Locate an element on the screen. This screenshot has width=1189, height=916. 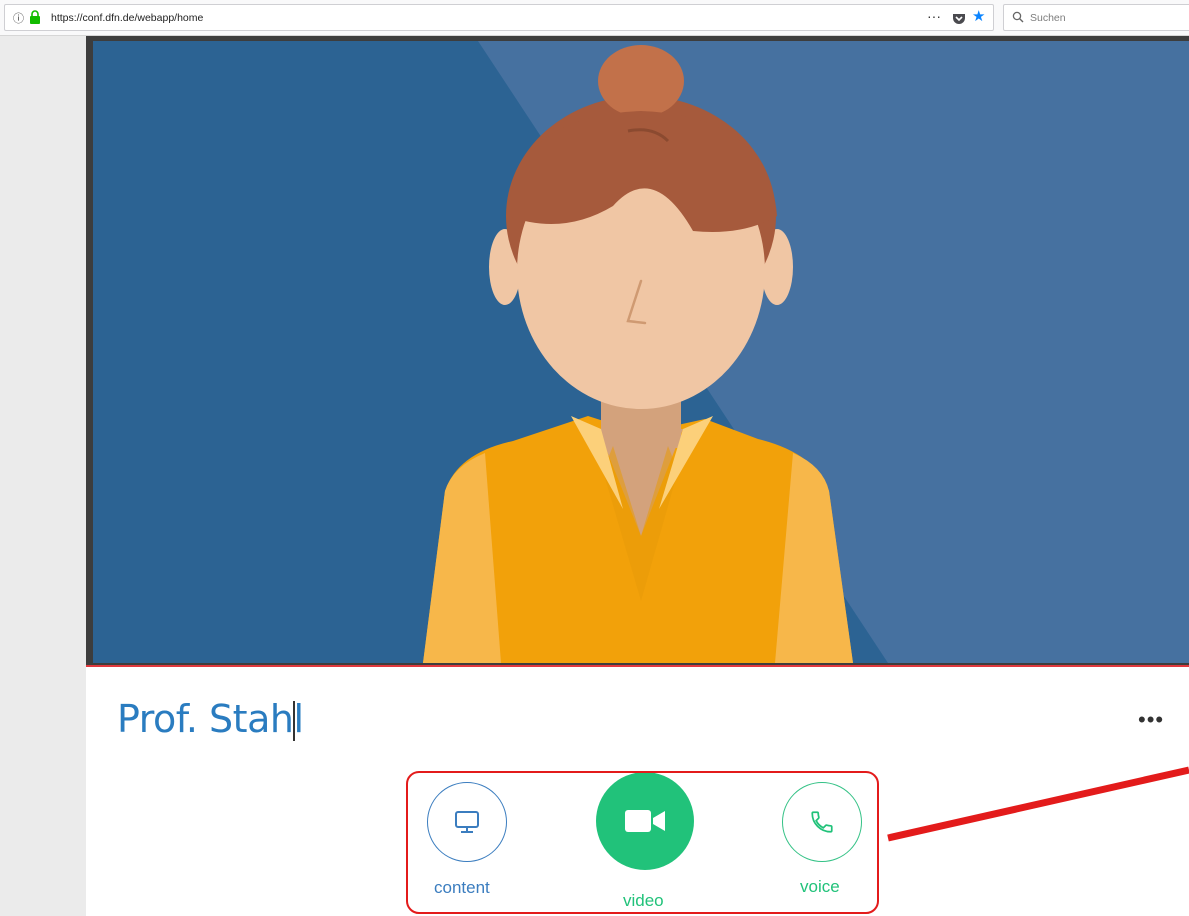
search-placeholder: Suchen is located at coordinates (1048, 18).